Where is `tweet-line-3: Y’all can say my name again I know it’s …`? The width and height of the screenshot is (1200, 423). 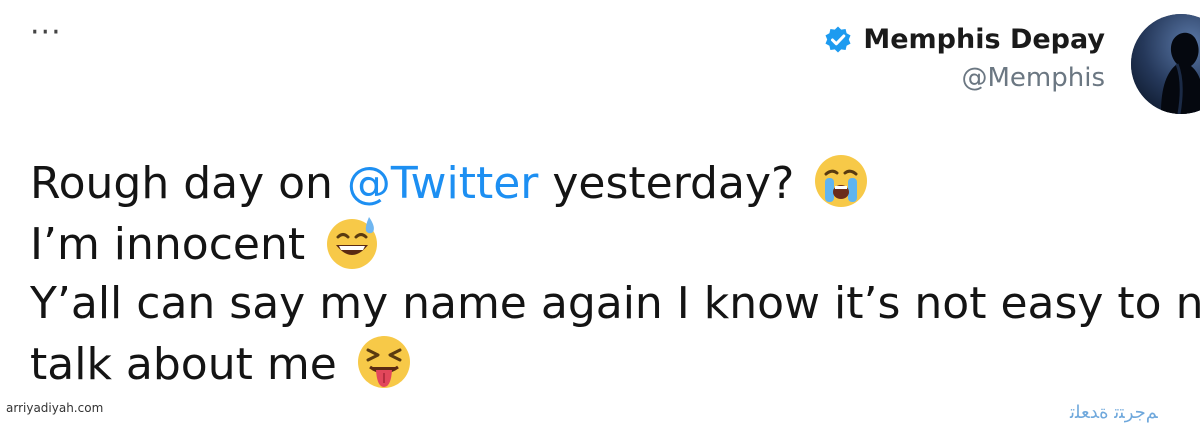 tweet-line-3: Y’all can say my name again I know it’s … is located at coordinates (615, 303).